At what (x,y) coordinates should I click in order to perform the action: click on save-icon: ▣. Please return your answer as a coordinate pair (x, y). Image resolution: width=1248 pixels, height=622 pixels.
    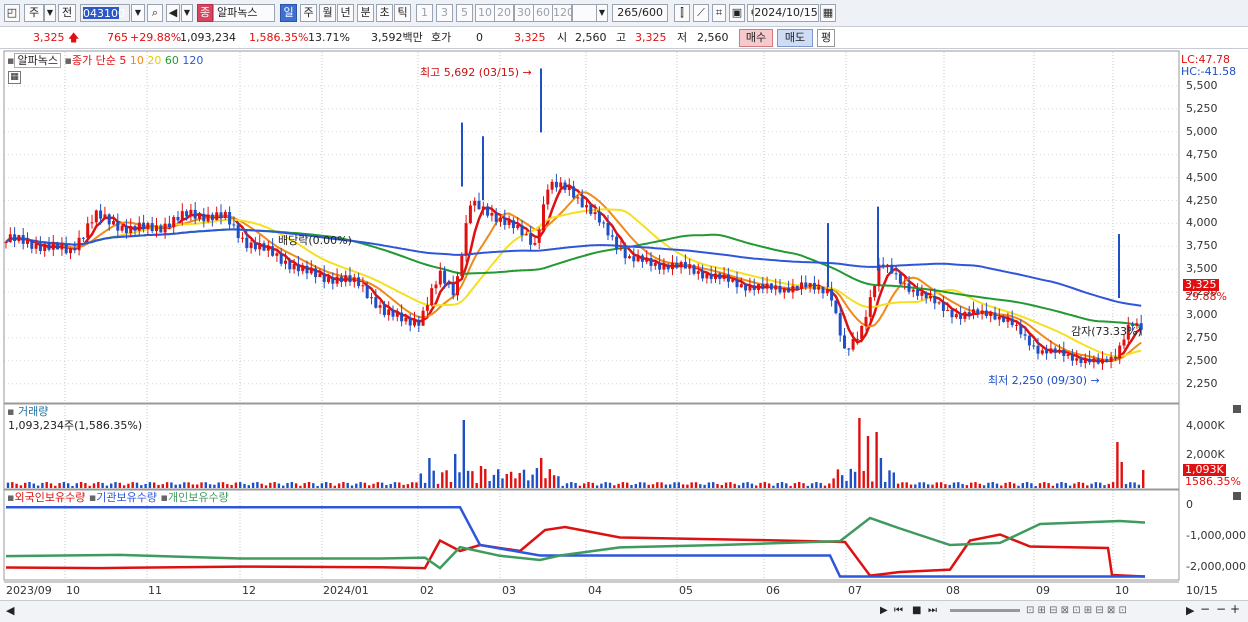
    Looking at the image, I should click on (737, 13).